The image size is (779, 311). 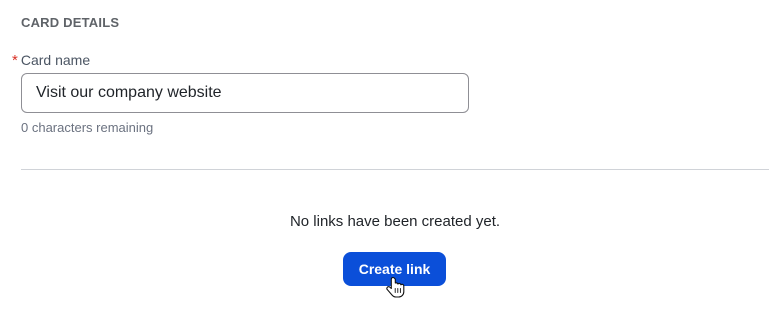 I want to click on empty-links-message: No links have been created yet., so click(x=395, y=221).